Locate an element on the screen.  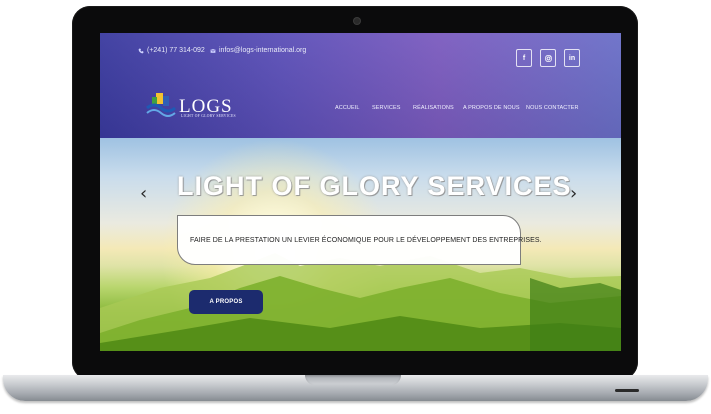
email-contact: infos@logs-international.org is located at coordinates (258, 50).